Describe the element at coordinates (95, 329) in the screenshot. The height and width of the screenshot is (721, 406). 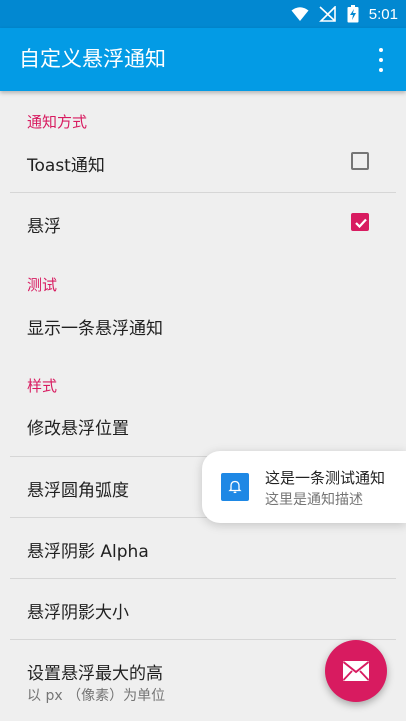
I see `pref-show-one-title: 显示一条悬浮通知` at that location.